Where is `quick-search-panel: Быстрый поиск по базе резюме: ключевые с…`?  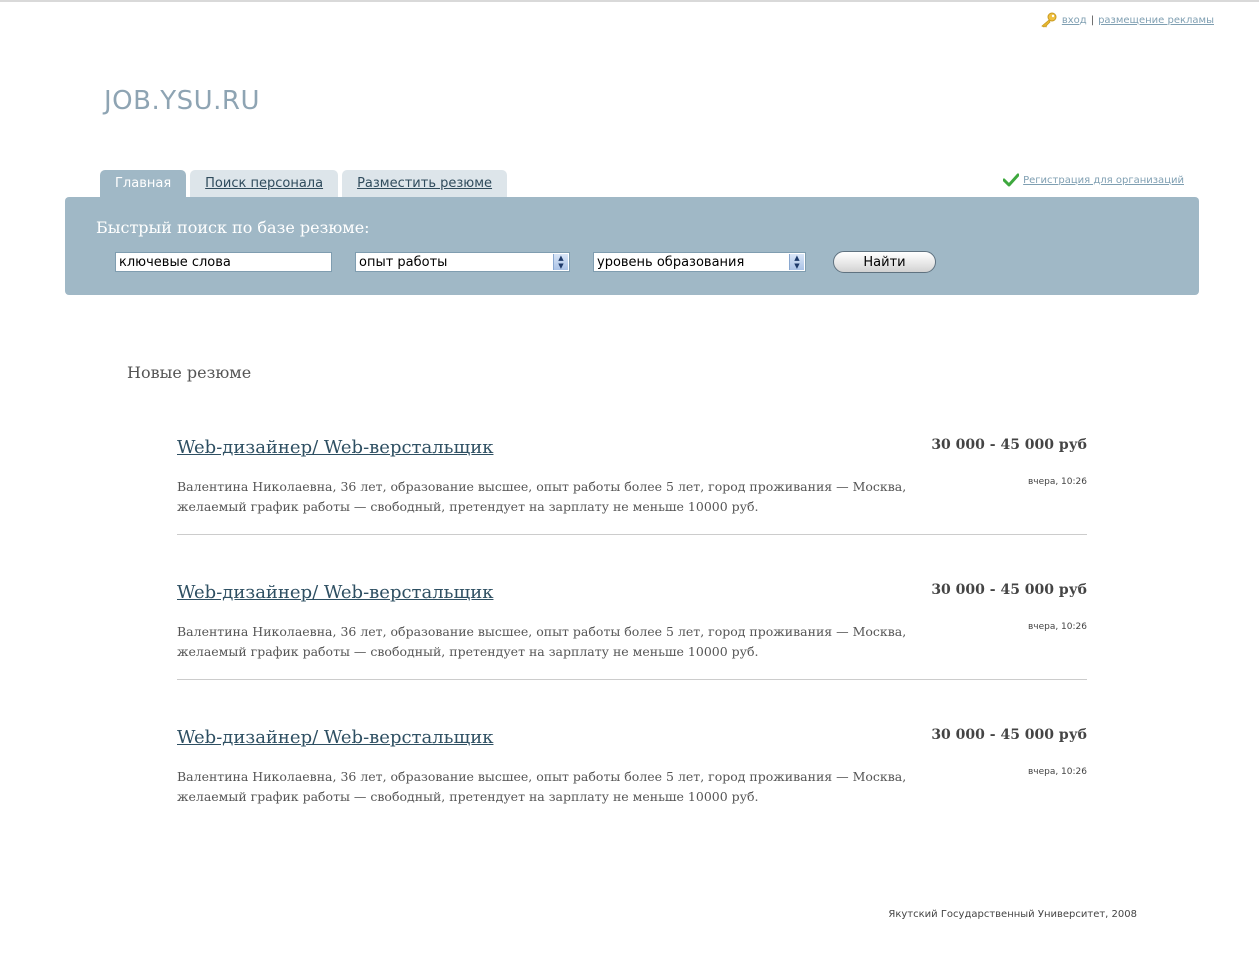 quick-search-panel: Быстрый поиск по базе резюме: ключевые с… is located at coordinates (632, 246).